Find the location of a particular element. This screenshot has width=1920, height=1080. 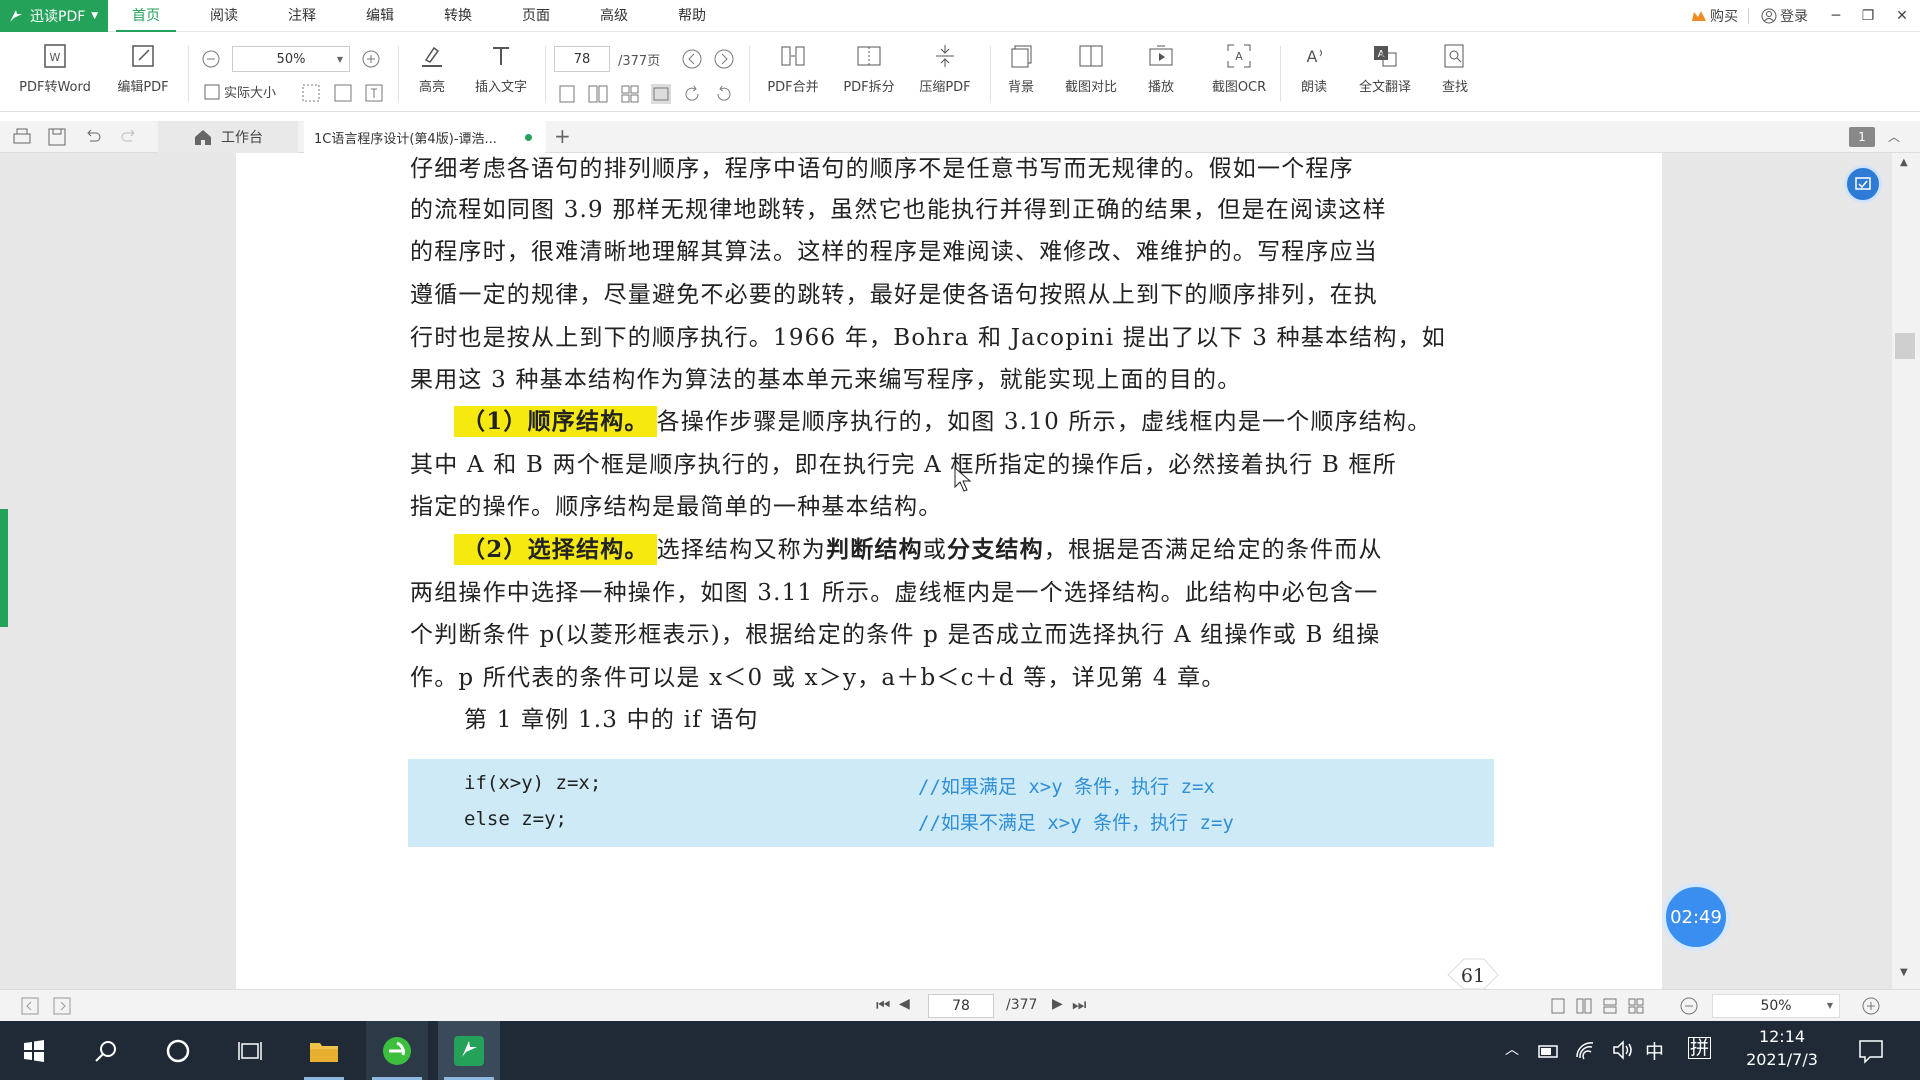

compare-icon is located at coordinates (1091, 56).